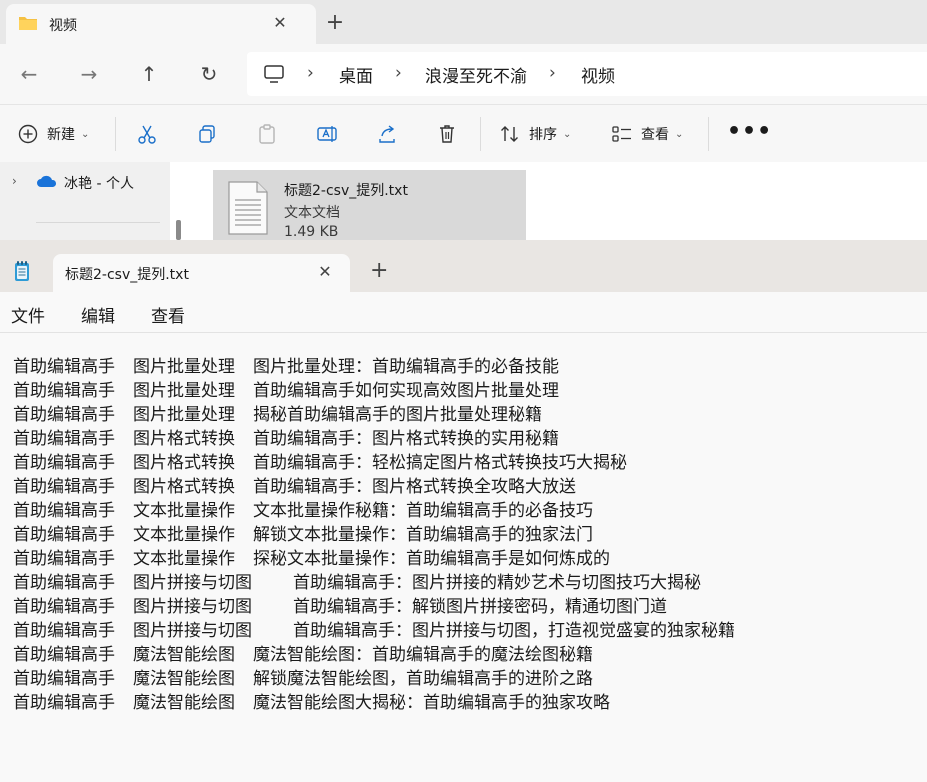 The height and width of the screenshot is (782, 927). I want to click on refresh-icon: ↻, so click(209, 74).